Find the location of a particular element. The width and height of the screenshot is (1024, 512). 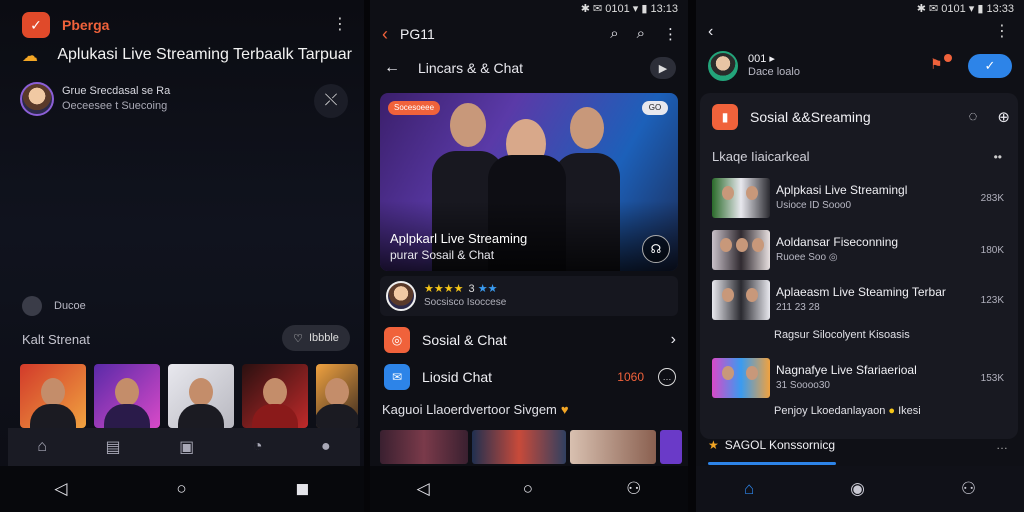

rating-extra-stars: ★★ is located at coordinates (487, 289).